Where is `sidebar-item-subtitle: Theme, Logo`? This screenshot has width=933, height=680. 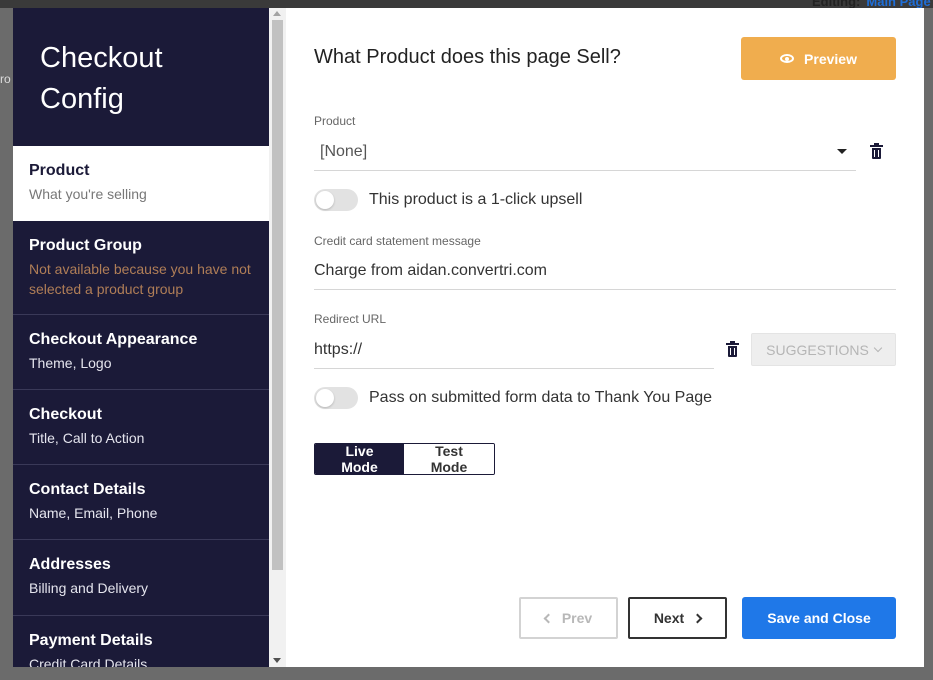 sidebar-item-subtitle: Theme, Logo is located at coordinates (70, 363).